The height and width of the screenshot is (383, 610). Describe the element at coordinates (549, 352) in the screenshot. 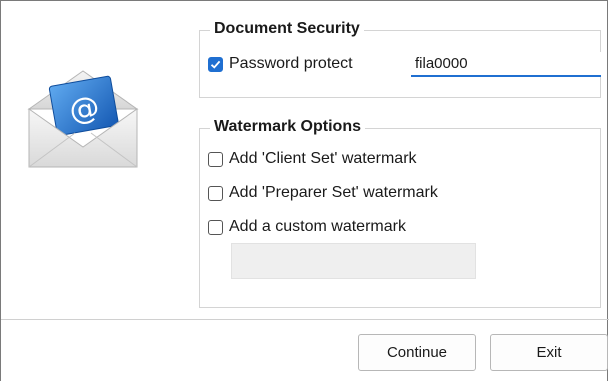

I see `exit-button: Exit` at that location.